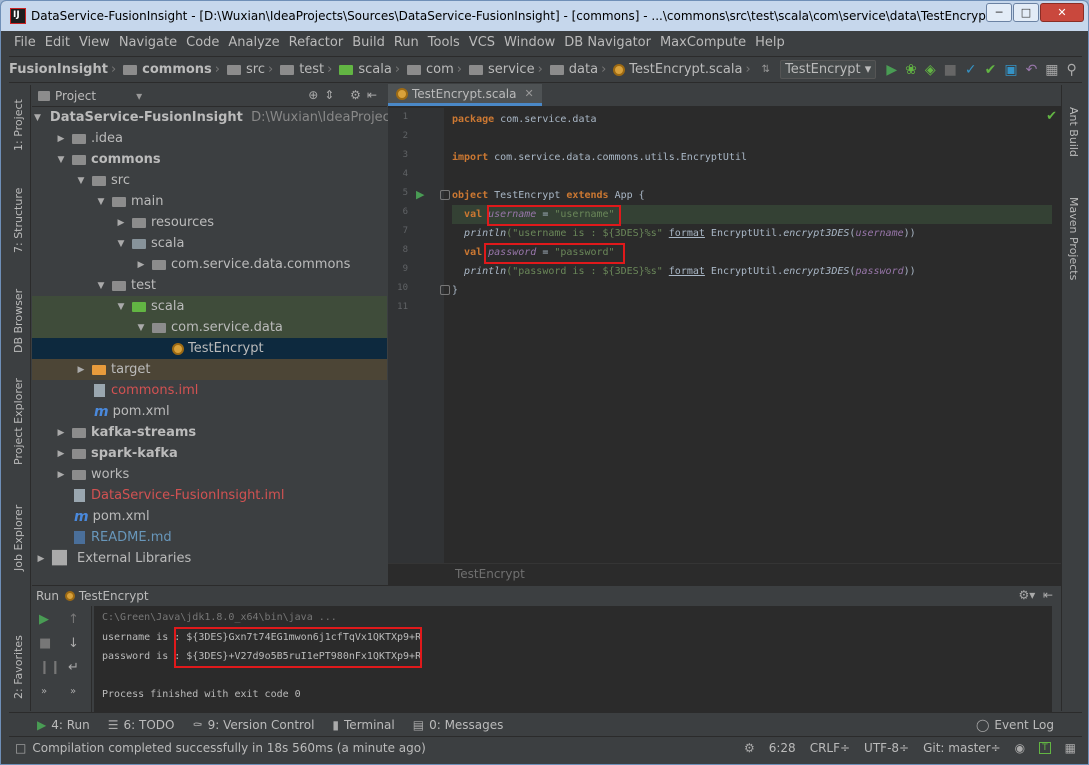 The image size is (1089, 765). What do you see at coordinates (891, 70) in the screenshot?
I see `run-icon: ▶` at bounding box center [891, 70].